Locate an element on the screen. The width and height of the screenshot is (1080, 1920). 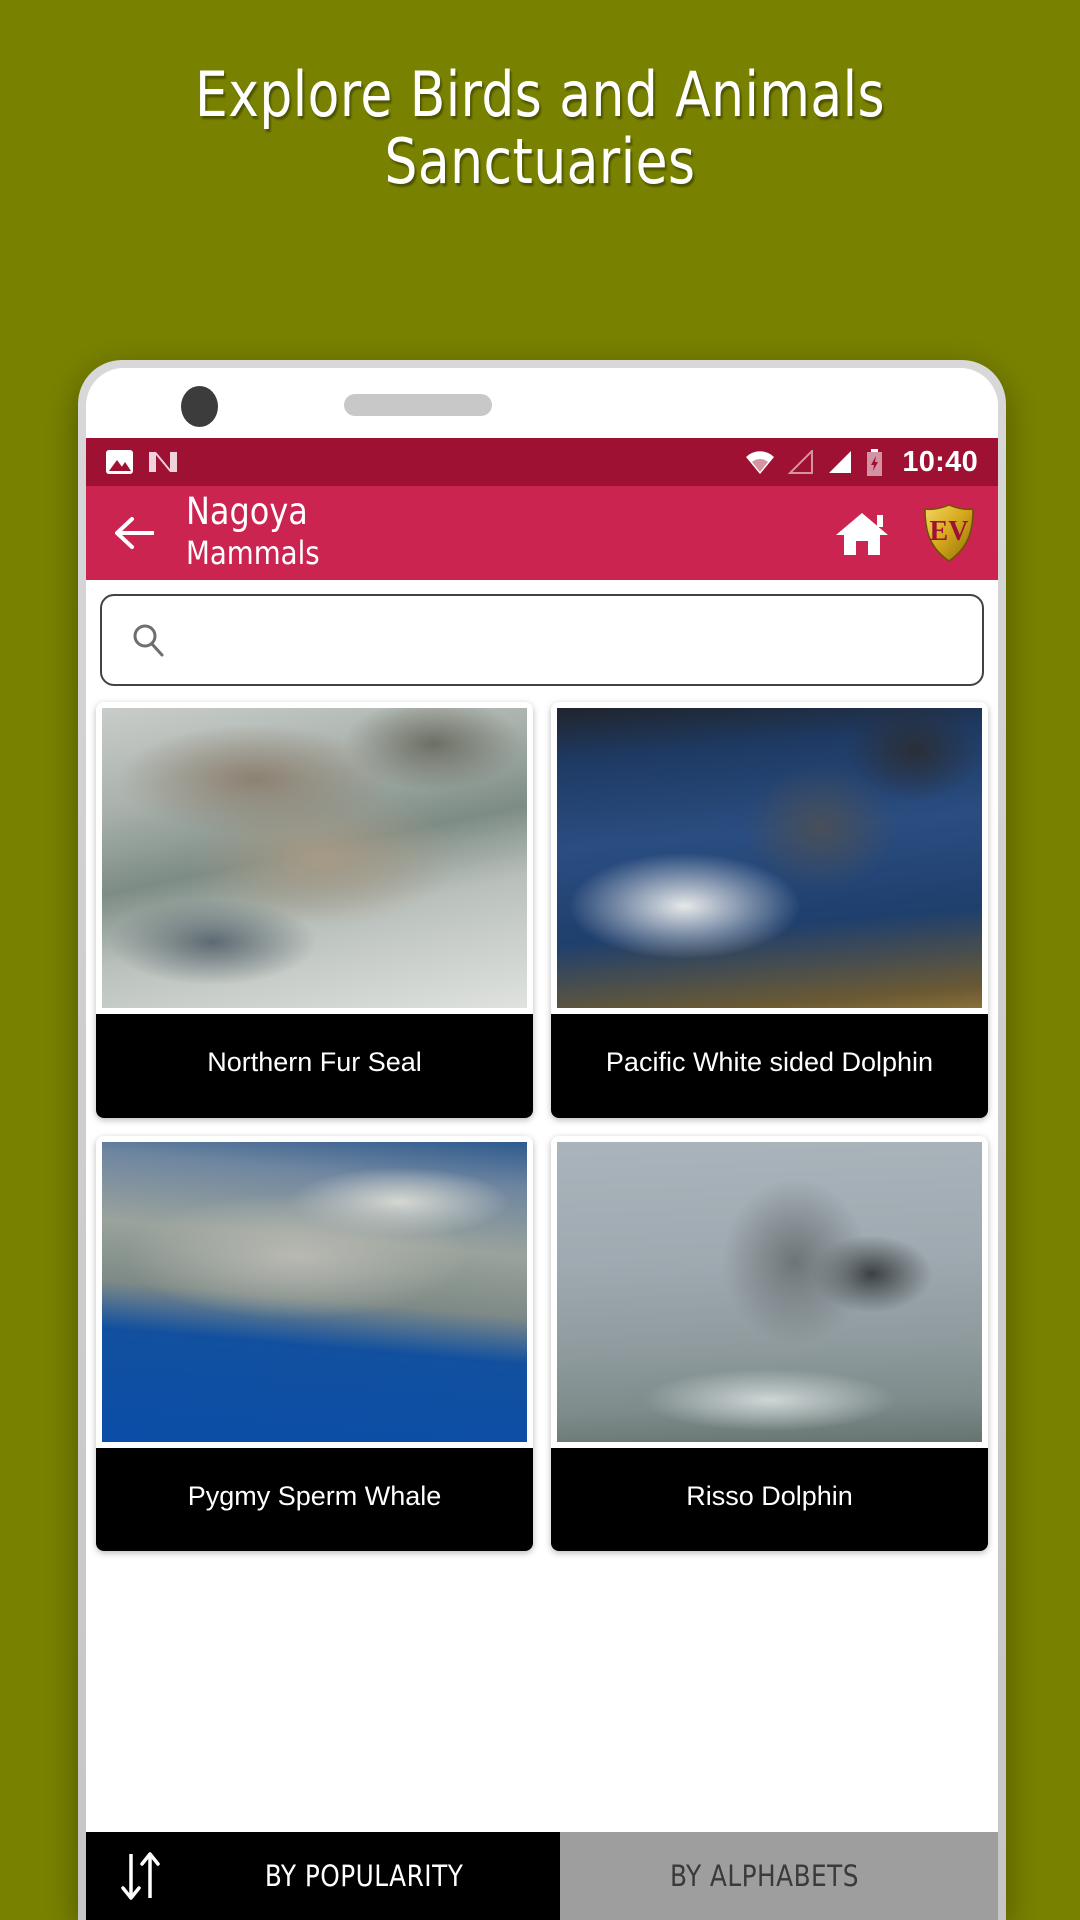
animal-card: Pygmy Sperm Whale is located at coordinates (314, 1343).